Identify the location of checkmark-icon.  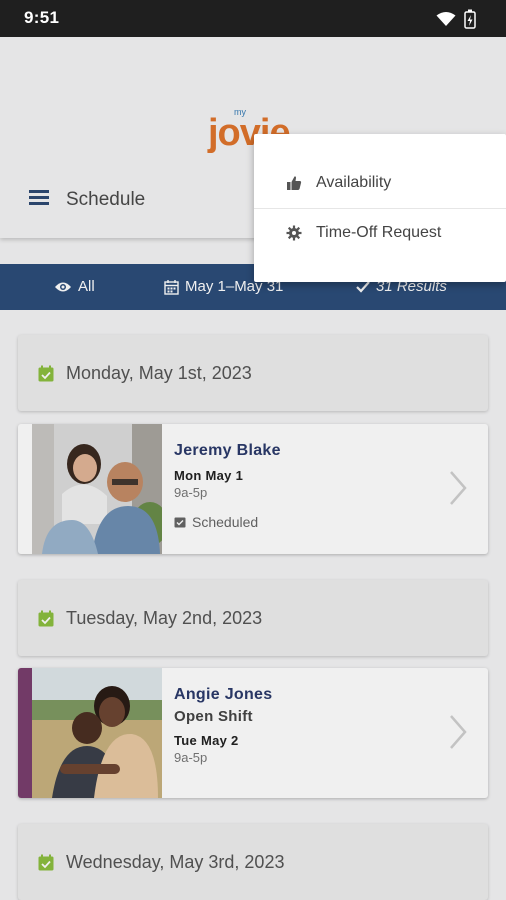
(363, 286).